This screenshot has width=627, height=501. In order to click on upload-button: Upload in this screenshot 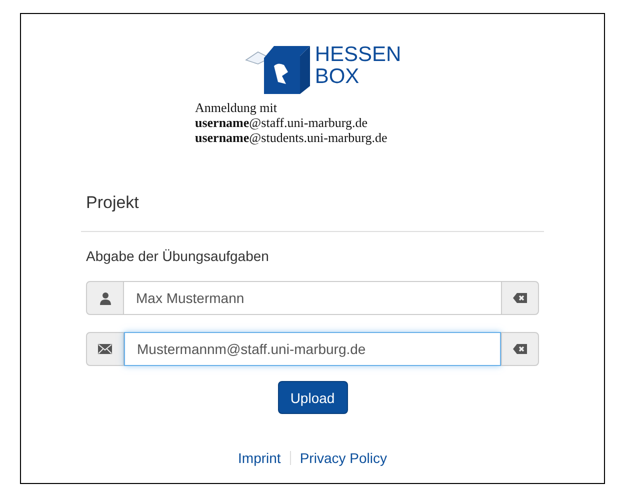, I will do `click(313, 397)`.